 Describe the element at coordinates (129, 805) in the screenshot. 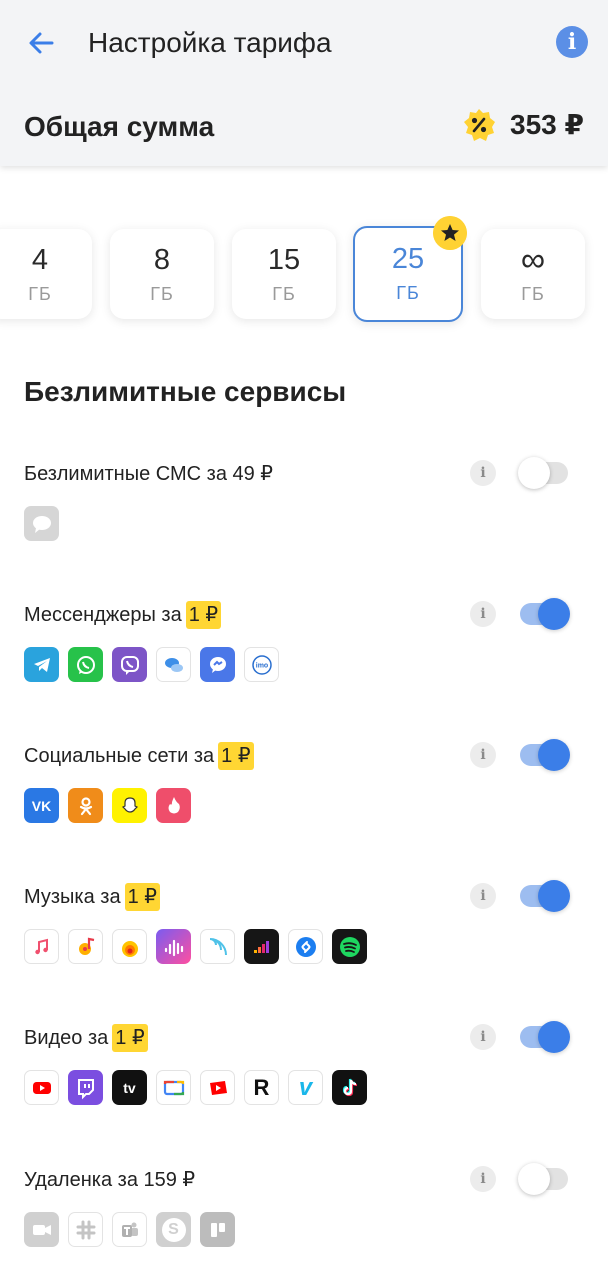

I see `snapchat-icon` at that location.